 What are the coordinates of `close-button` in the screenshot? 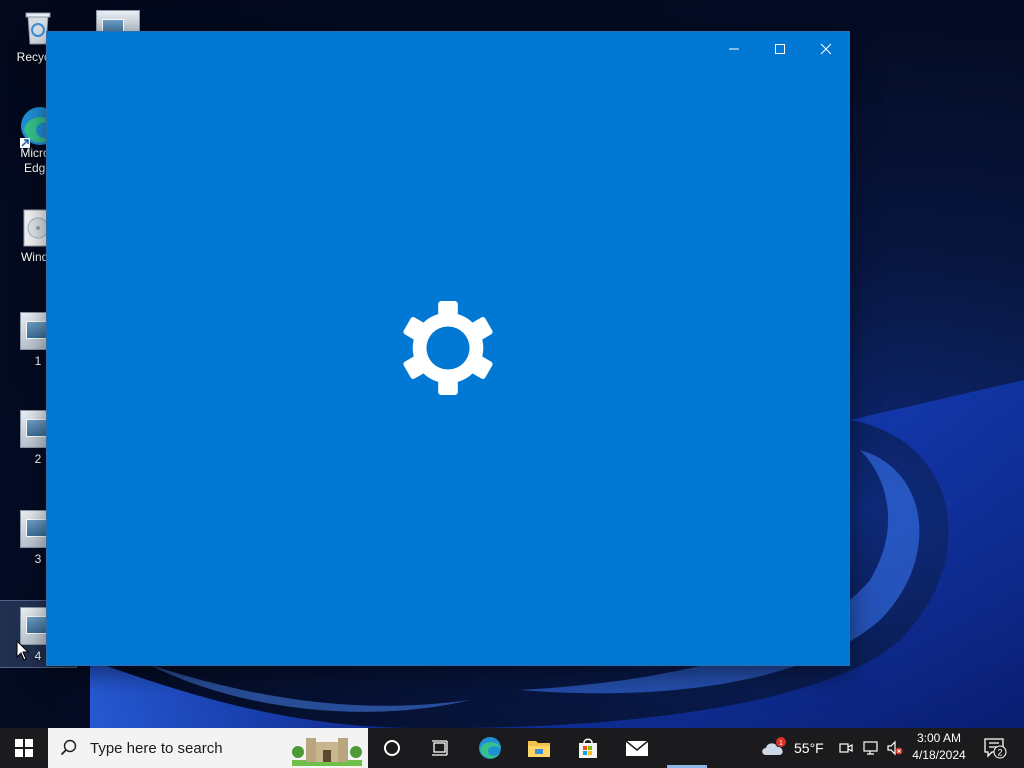 It's located at (826, 49).